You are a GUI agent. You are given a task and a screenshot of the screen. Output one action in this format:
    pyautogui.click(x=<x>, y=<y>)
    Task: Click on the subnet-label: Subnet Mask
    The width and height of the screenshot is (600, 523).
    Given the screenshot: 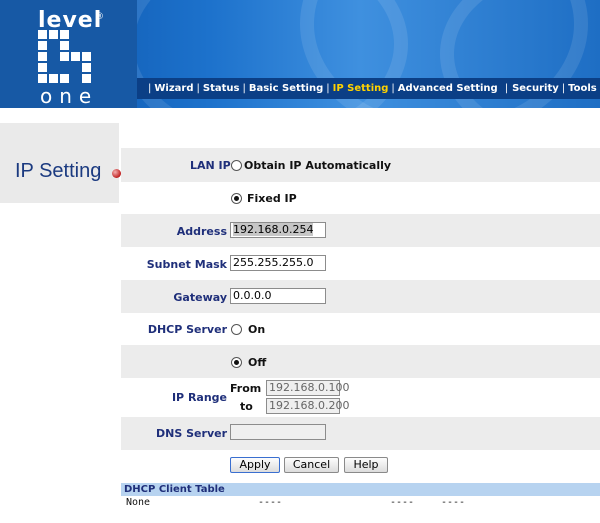 What is the action you would take?
    pyautogui.click(x=186, y=264)
    